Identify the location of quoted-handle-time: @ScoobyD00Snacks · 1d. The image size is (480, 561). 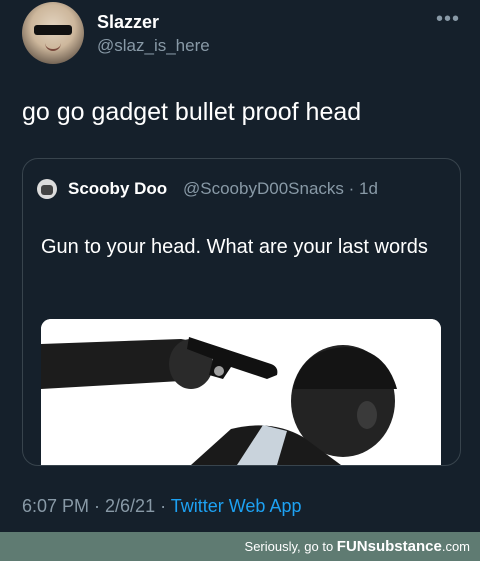
(280, 188).